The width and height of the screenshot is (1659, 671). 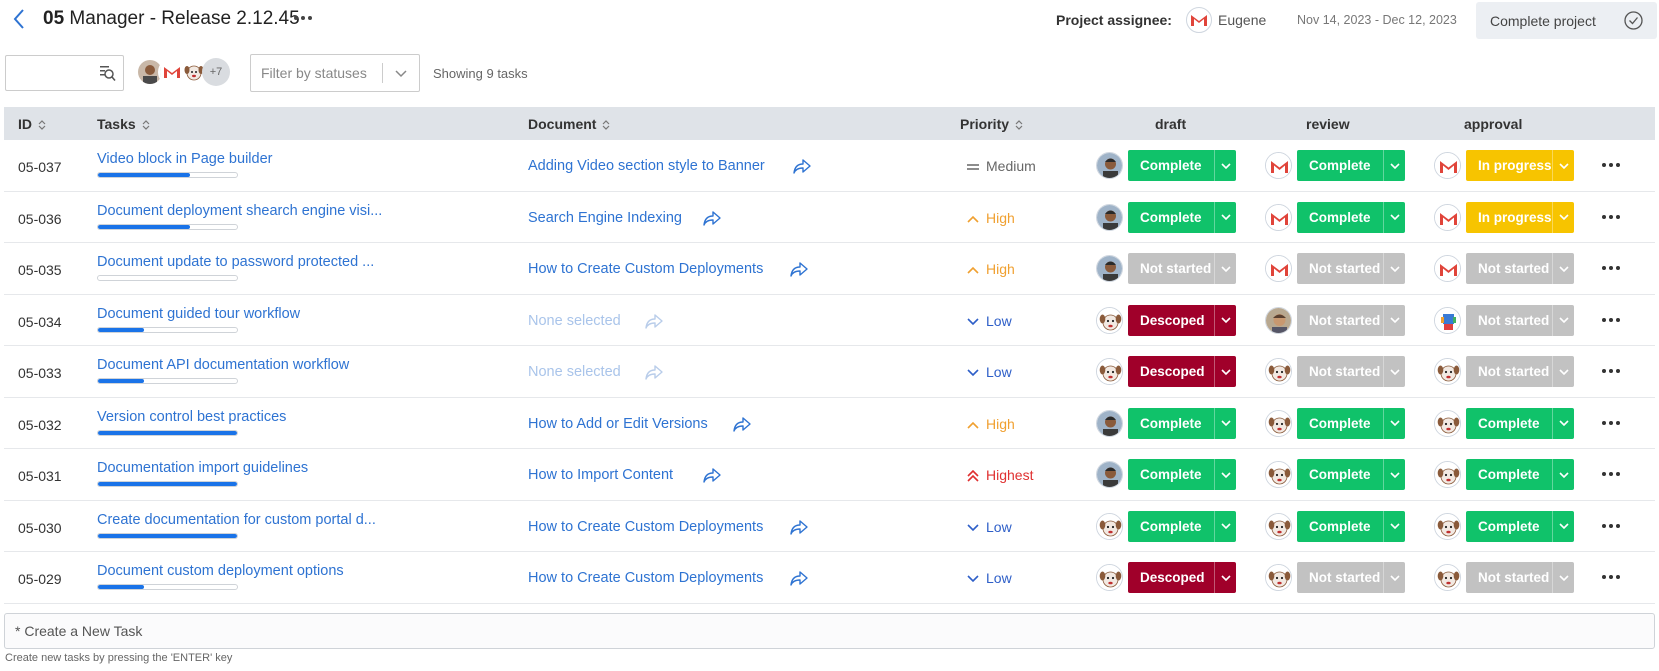 I want to click on task-title-link: Document guided tour workflow, so click(x=198, y=314).